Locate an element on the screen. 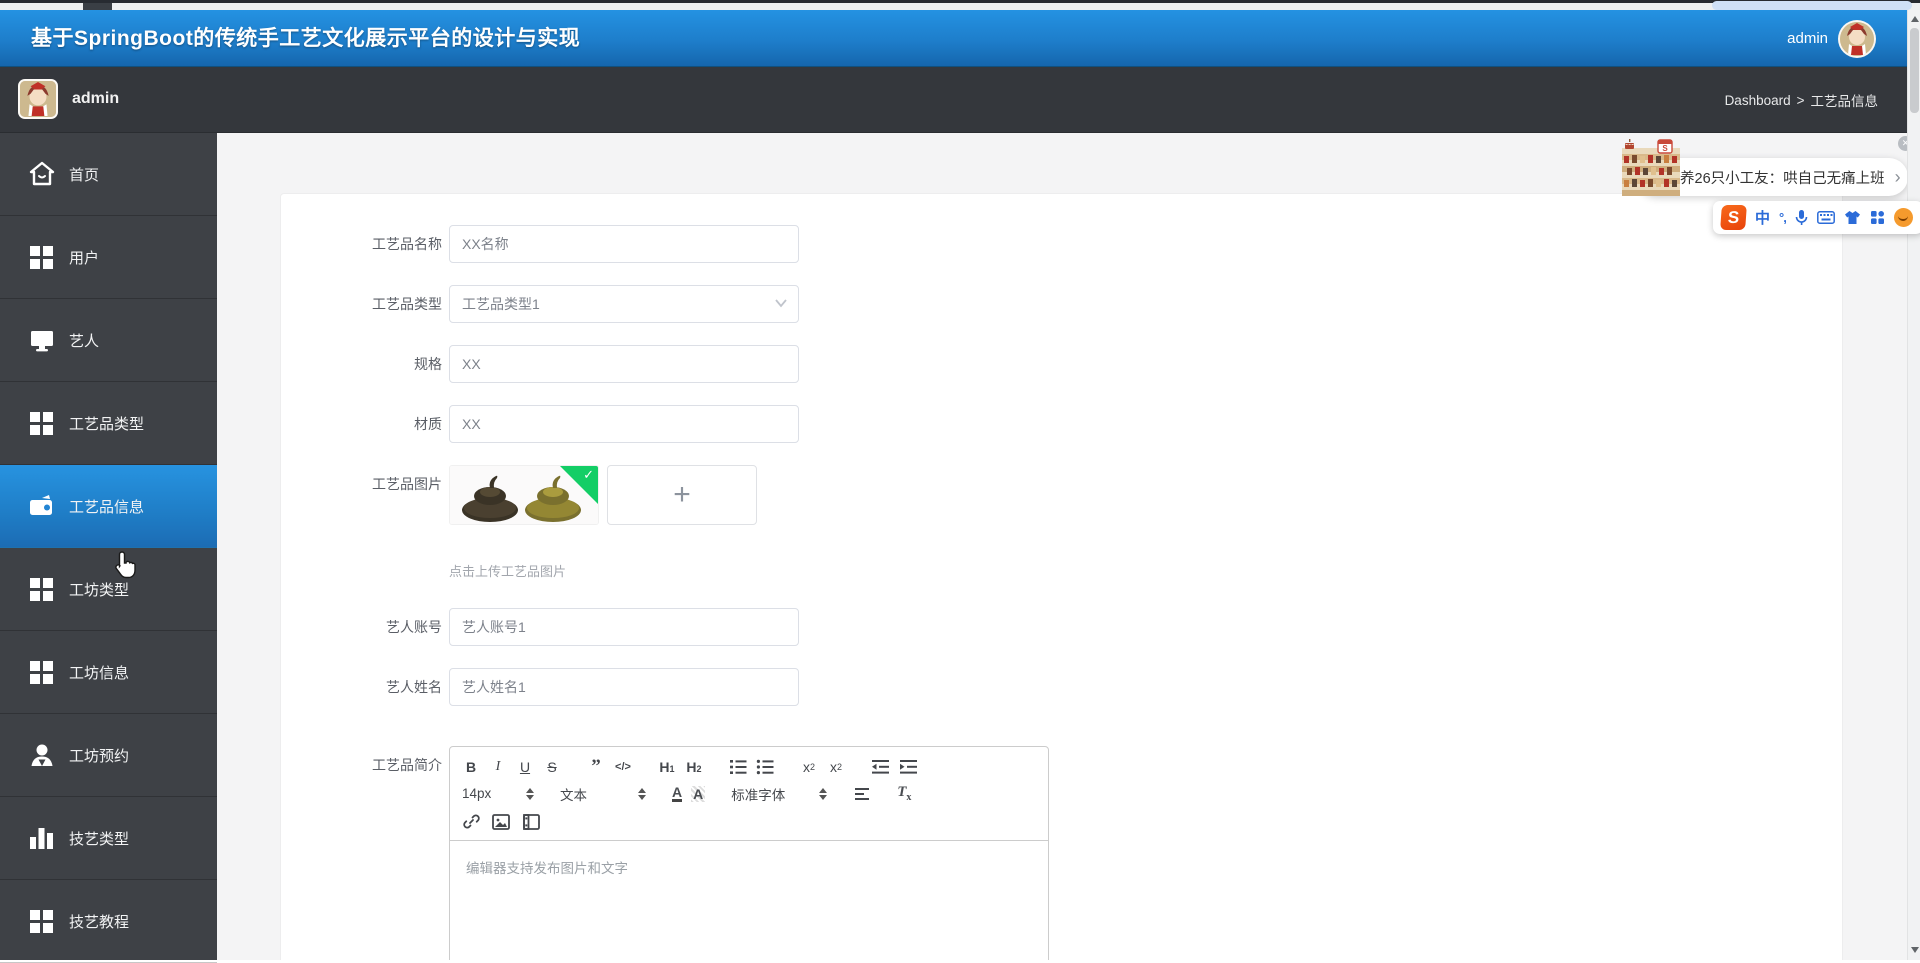 This screenshot has height=963, width=1920. sidebar-item-label: 技艺类型 is located at coordinates (99, 839).